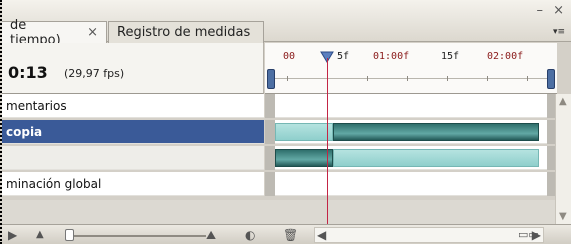 The width and height of the screenshot is (571, 244). What do you see at coordinates (133, 132) in the screenshot?
I see `layer-name: copia` at bounding box center [133, 132].